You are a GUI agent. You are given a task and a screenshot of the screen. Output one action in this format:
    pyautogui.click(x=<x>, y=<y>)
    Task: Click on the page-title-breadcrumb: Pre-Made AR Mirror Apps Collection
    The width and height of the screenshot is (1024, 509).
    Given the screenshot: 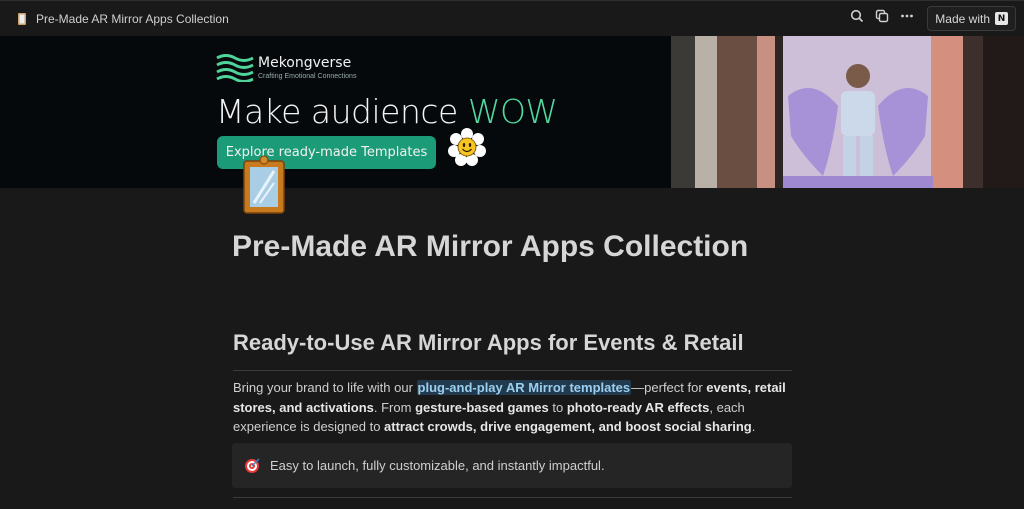 What is the action you would take?
    pyautogui.click(x=132, y=18)
    